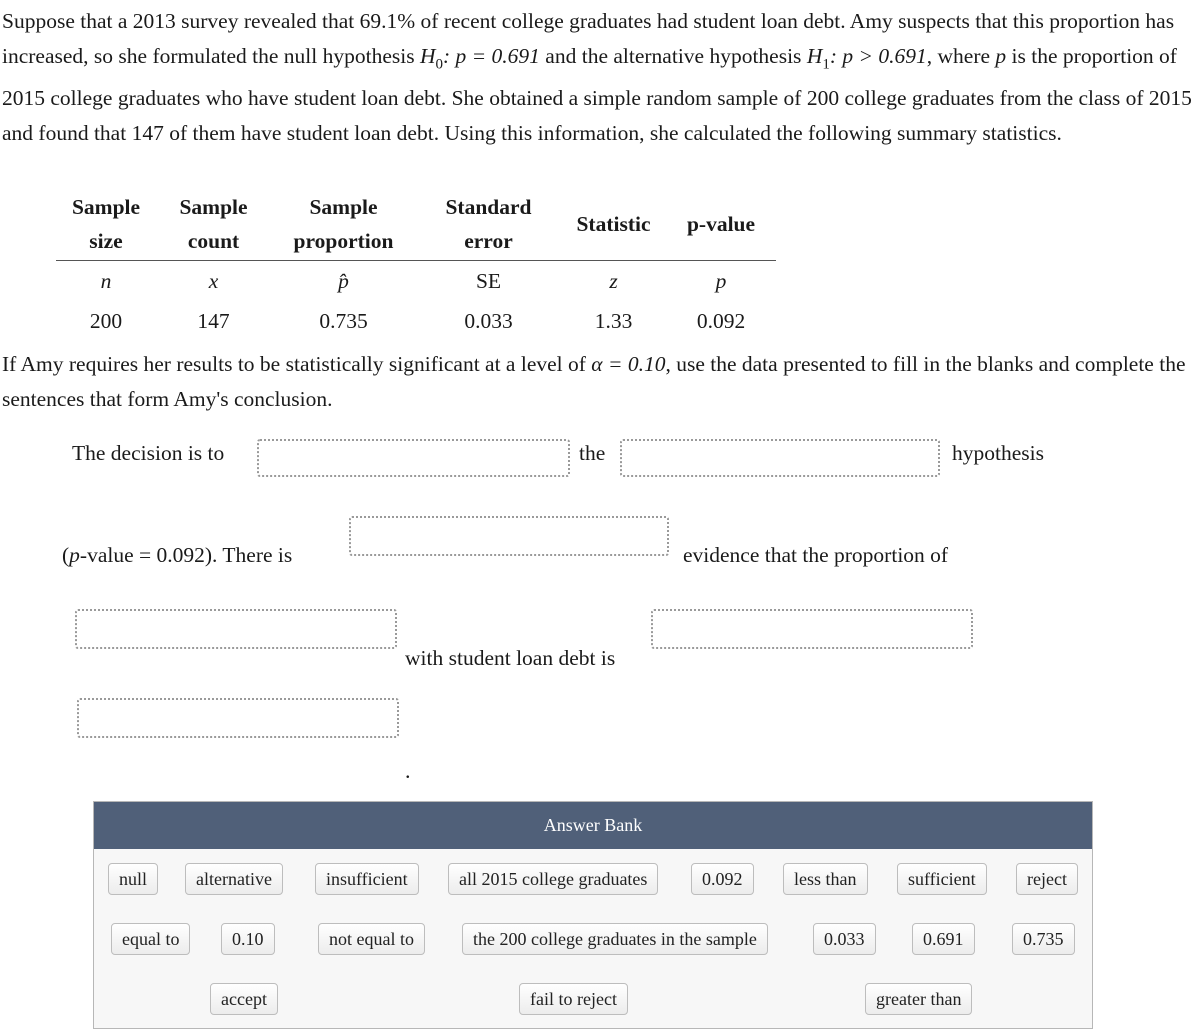  I want to click on answer-chip: less than, so click(825, 879).